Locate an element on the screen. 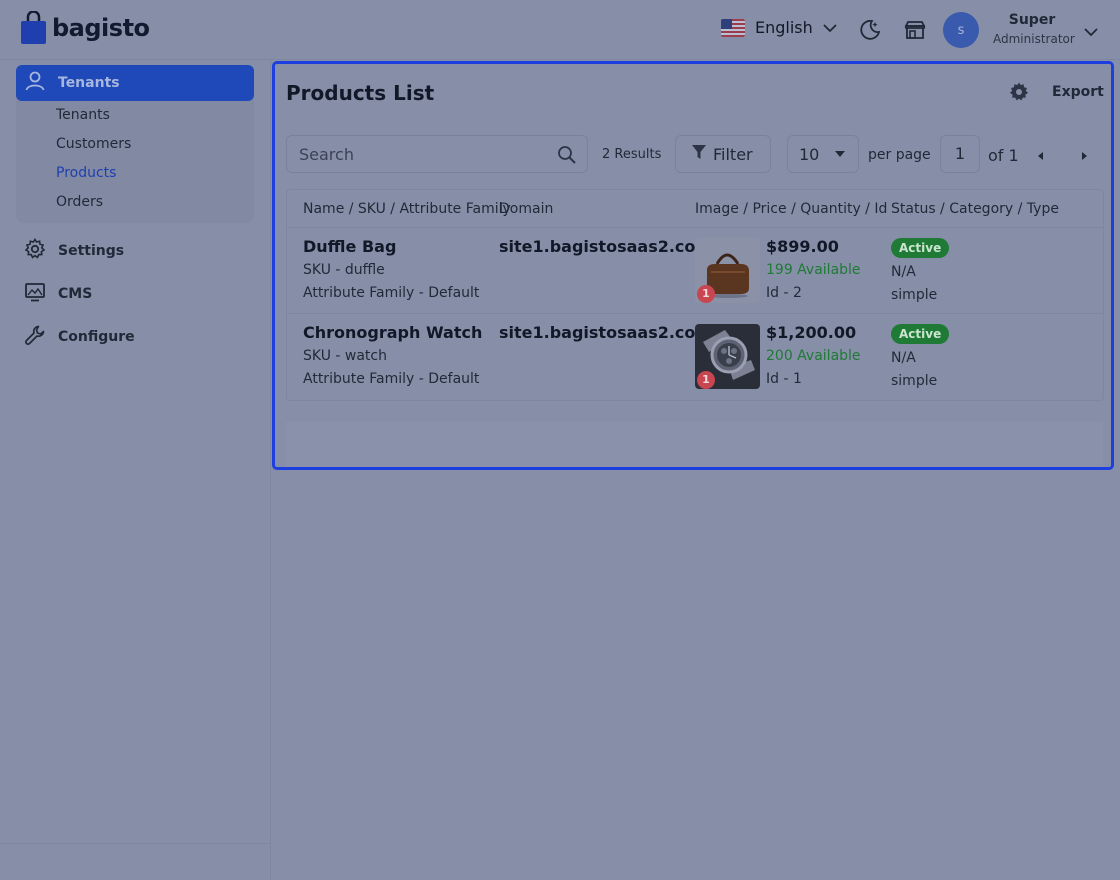  shopping-bag-icon is located at coordinates (33, 27).